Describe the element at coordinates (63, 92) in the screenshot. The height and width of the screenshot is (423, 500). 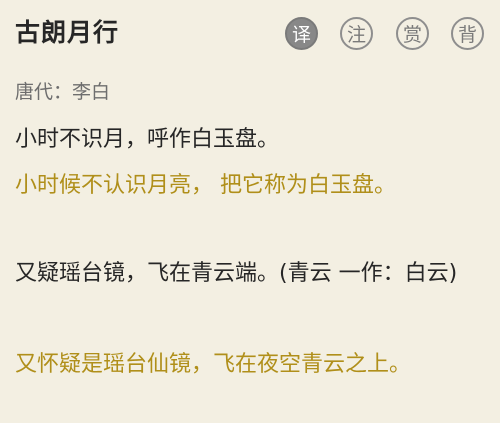
I see `author-line: 唐代：李白` at that location.